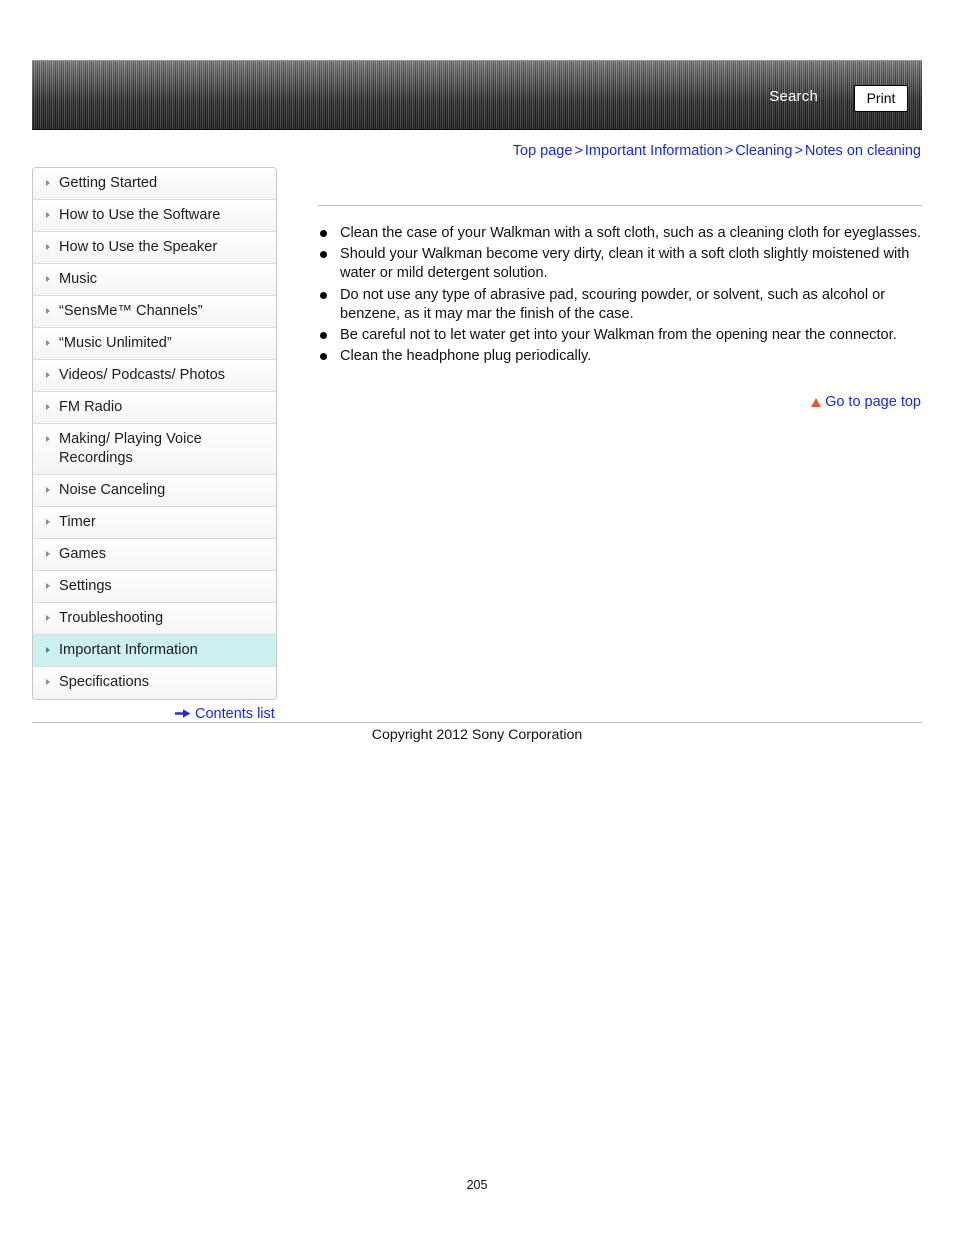 The width and height of the screenshot is (954, 1235). I want to click on sidebar-item-noise-canceling: Noise Canceling, so click(154, 491).